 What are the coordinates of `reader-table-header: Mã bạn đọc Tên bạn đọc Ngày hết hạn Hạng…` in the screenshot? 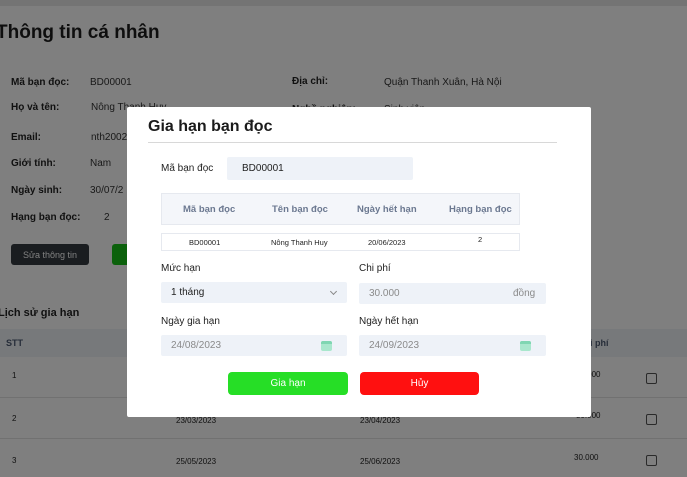 It's located at (340, 209).